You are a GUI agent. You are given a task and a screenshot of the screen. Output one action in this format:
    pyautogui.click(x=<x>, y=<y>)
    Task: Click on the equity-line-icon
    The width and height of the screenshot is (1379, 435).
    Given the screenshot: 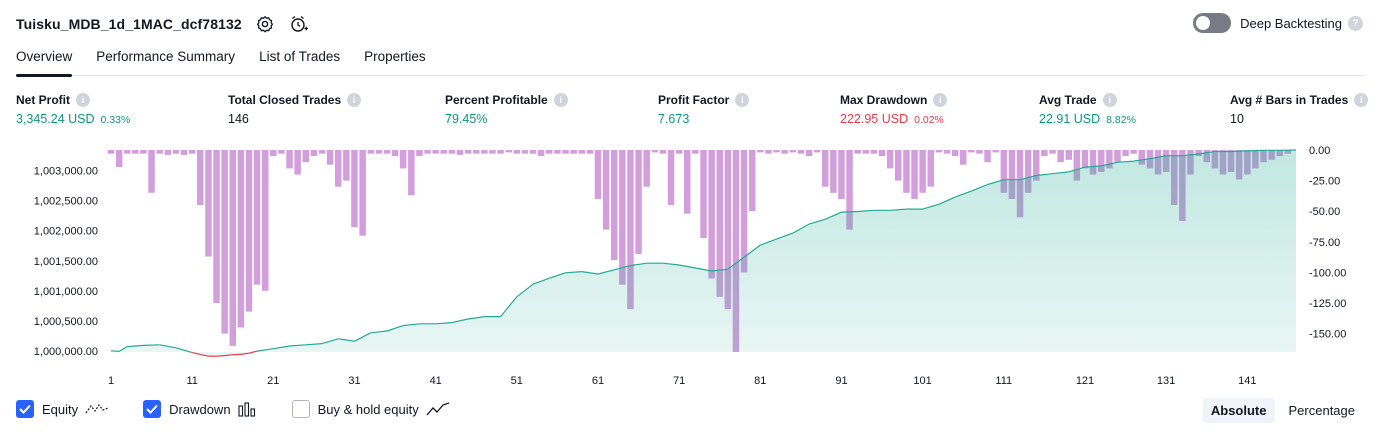 What is the action you would take?
    pyautogui.click(x=97, y=409)
    